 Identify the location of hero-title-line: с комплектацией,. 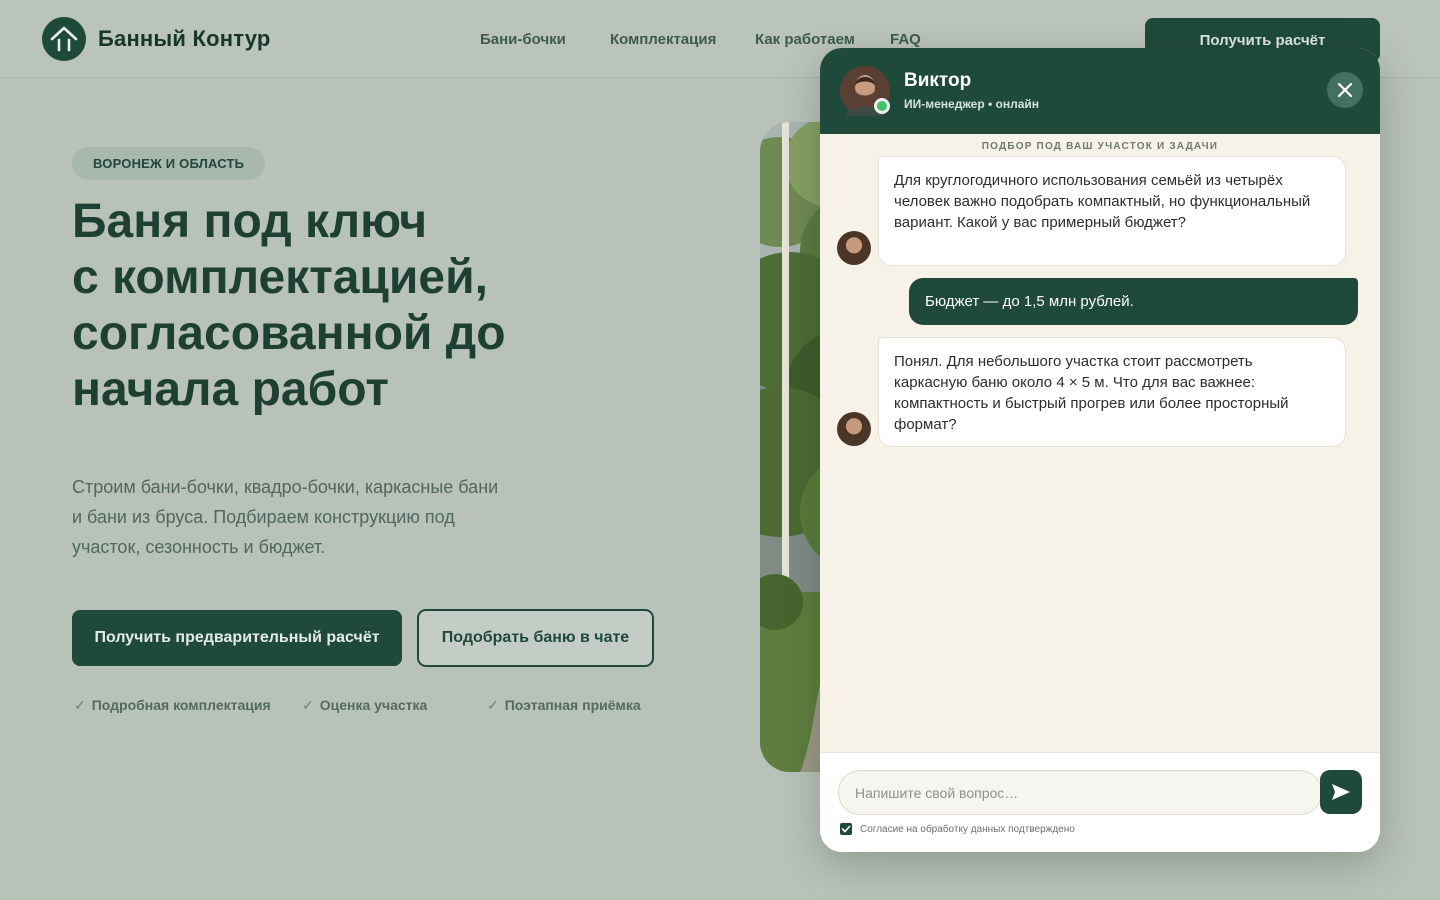
(280, 277).